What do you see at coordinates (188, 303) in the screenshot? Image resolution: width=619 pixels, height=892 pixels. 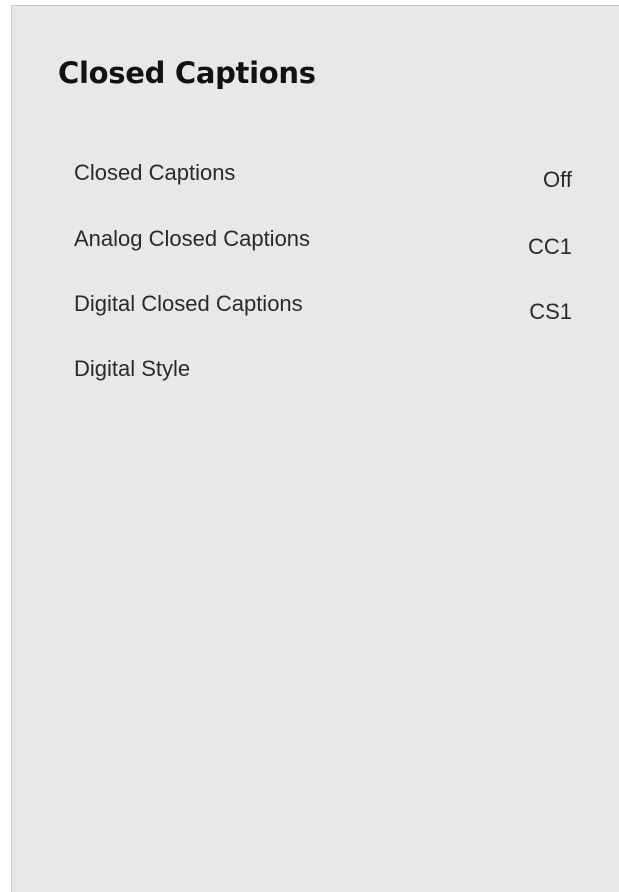 I see `menu-item-label: Digital Closed Captions` at bounding box center [188, 303].